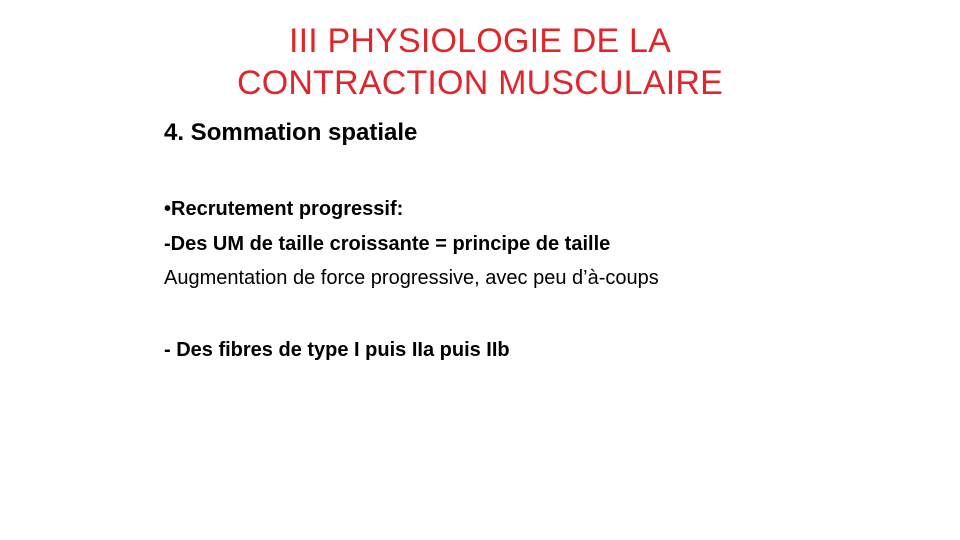 This screenshot has width=960, height=540. I want to click on bullet-recrutement: •Recrutement progressif:, so click(284, 209).